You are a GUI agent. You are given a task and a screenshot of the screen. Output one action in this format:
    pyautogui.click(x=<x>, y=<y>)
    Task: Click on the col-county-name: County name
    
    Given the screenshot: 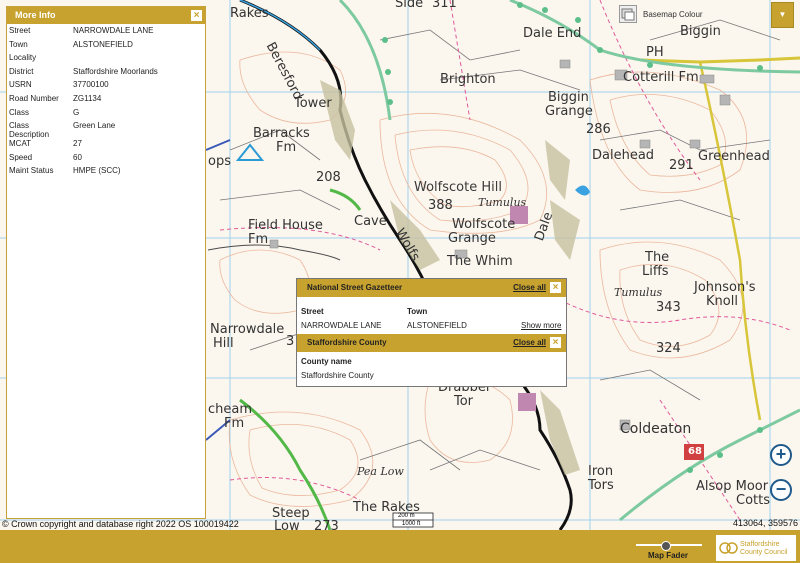 What is the action you would take?
    pyautogui.click(x=326, y=361)
    